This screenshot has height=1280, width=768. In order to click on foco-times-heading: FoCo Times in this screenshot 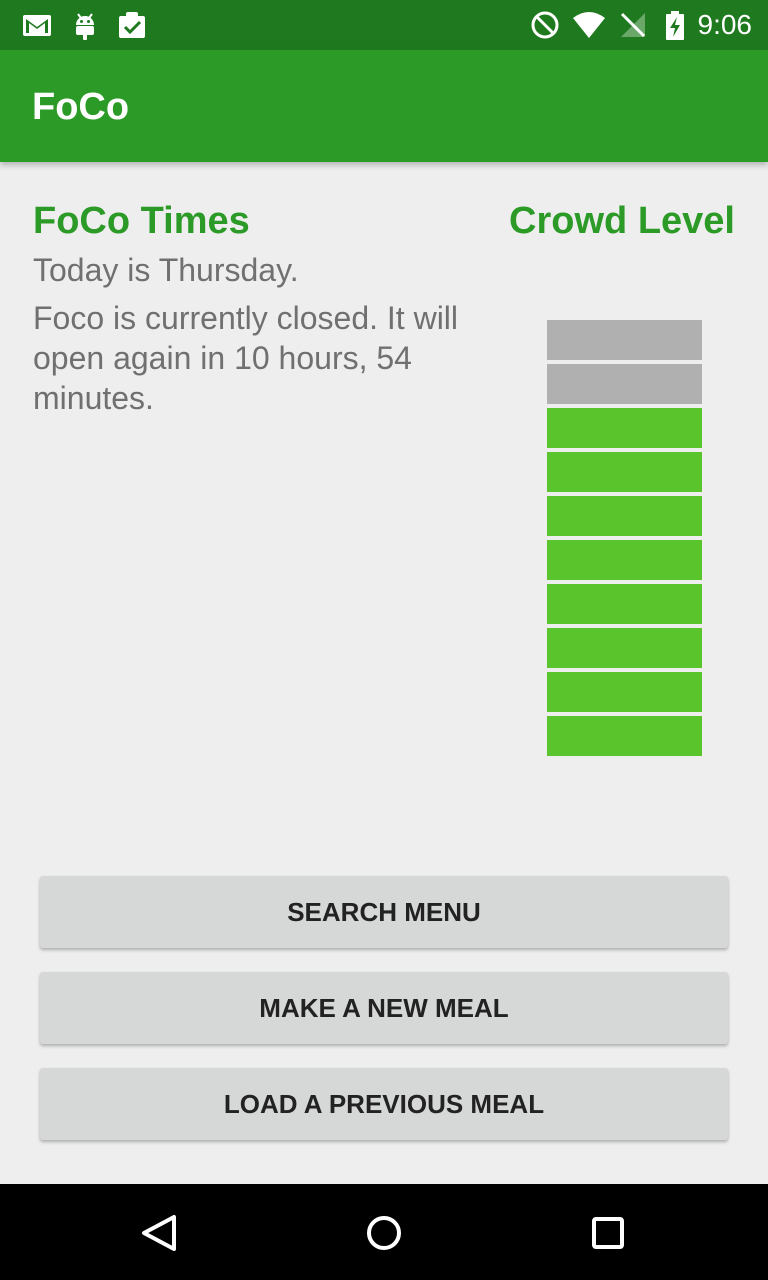, I will do `click(141, 221)`.